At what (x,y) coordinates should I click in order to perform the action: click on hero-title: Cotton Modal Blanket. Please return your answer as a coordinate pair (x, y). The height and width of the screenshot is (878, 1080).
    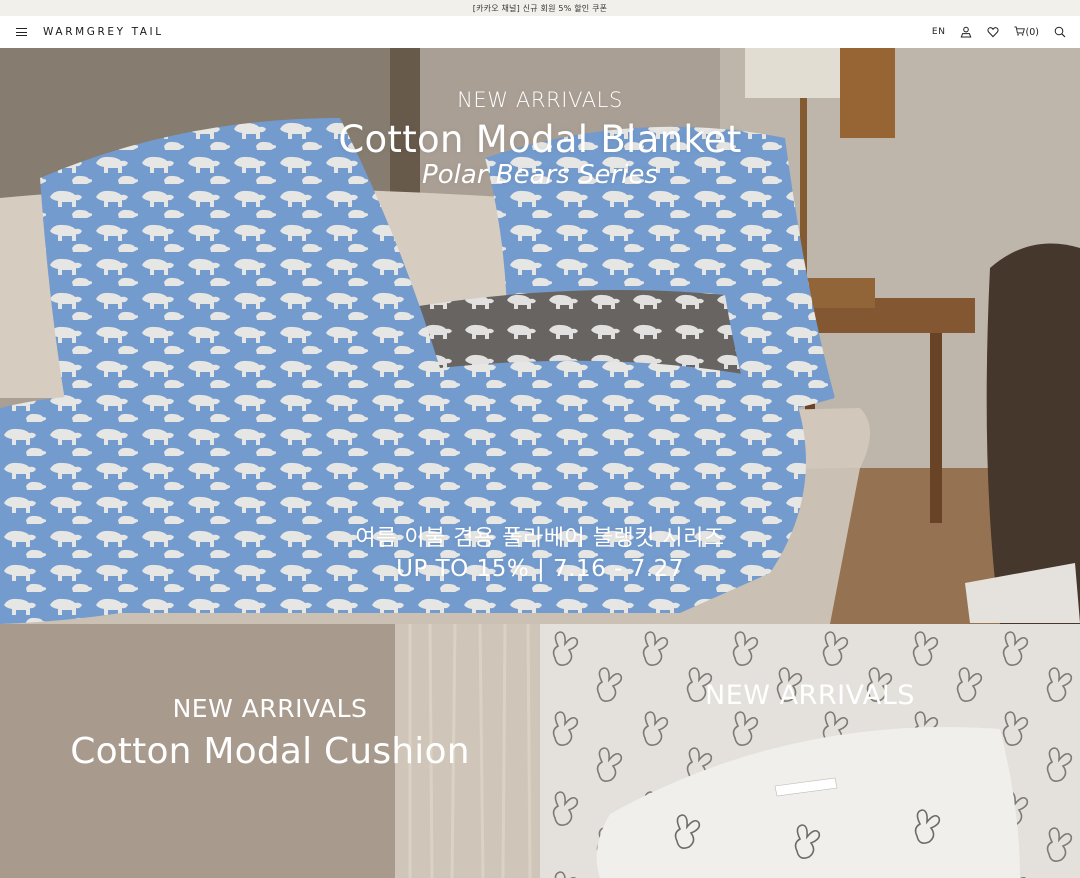
    Looking at the image, I should click on (540, 139).